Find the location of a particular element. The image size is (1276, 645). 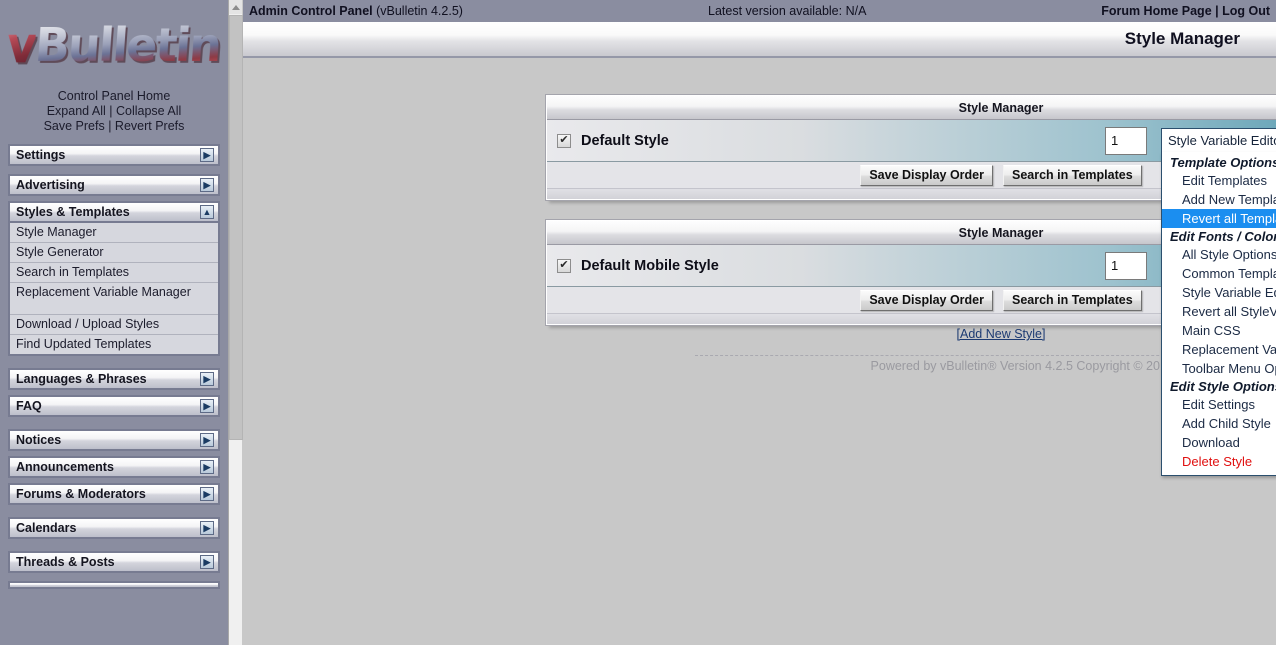

log-out-link: Log Out is located at coordinates (1246, 11).